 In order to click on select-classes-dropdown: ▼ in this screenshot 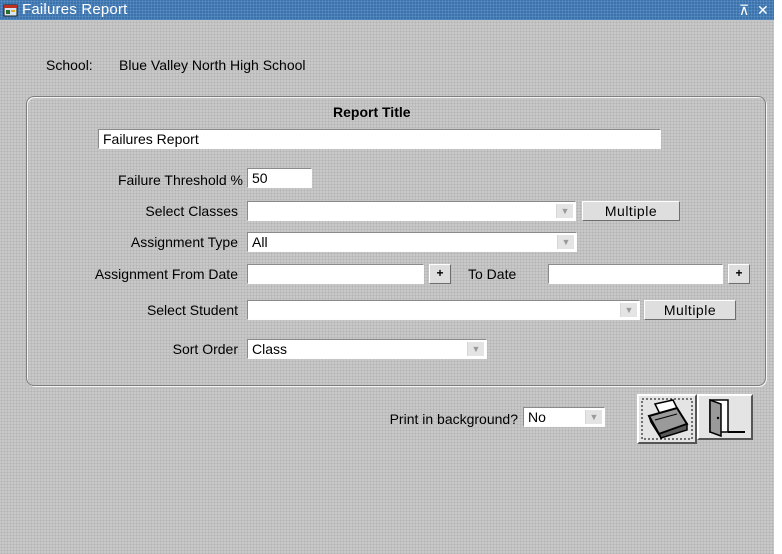, I will do `click(411, 211)`.